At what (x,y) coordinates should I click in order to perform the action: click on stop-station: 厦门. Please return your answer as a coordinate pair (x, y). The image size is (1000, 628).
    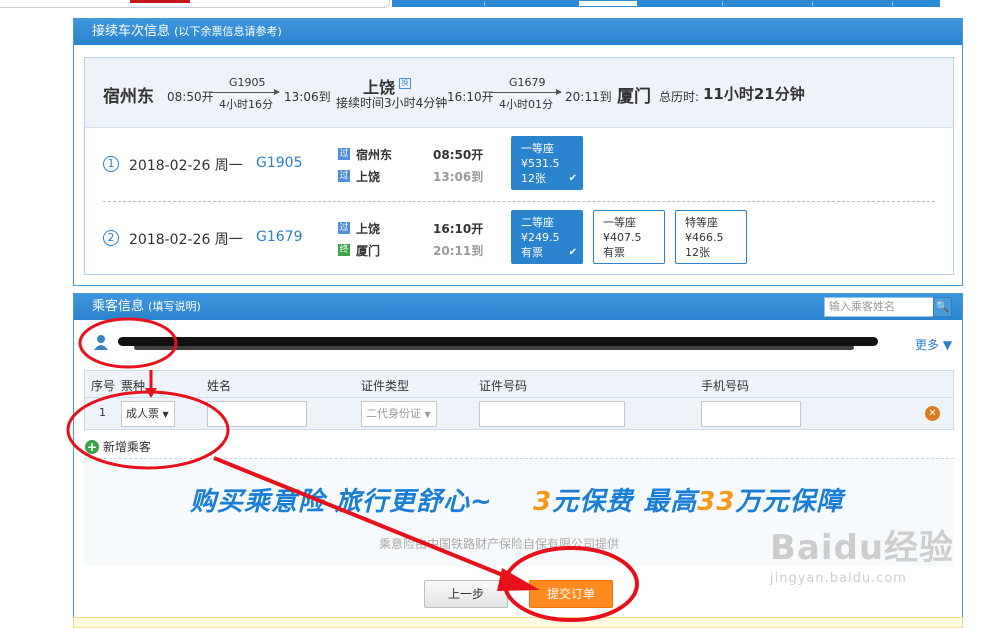
    Looking at the image, I should click on (368, 251).